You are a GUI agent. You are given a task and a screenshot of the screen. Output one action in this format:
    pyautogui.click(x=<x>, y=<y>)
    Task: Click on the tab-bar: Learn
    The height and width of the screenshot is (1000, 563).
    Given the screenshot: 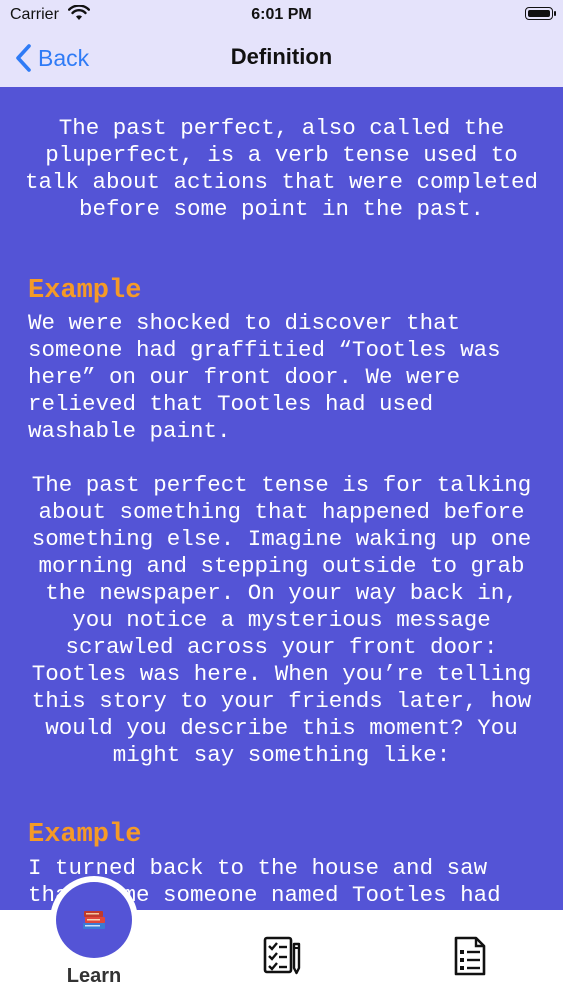 What is the action you would take?
    pyautogui.click(x=281, y=938)
    